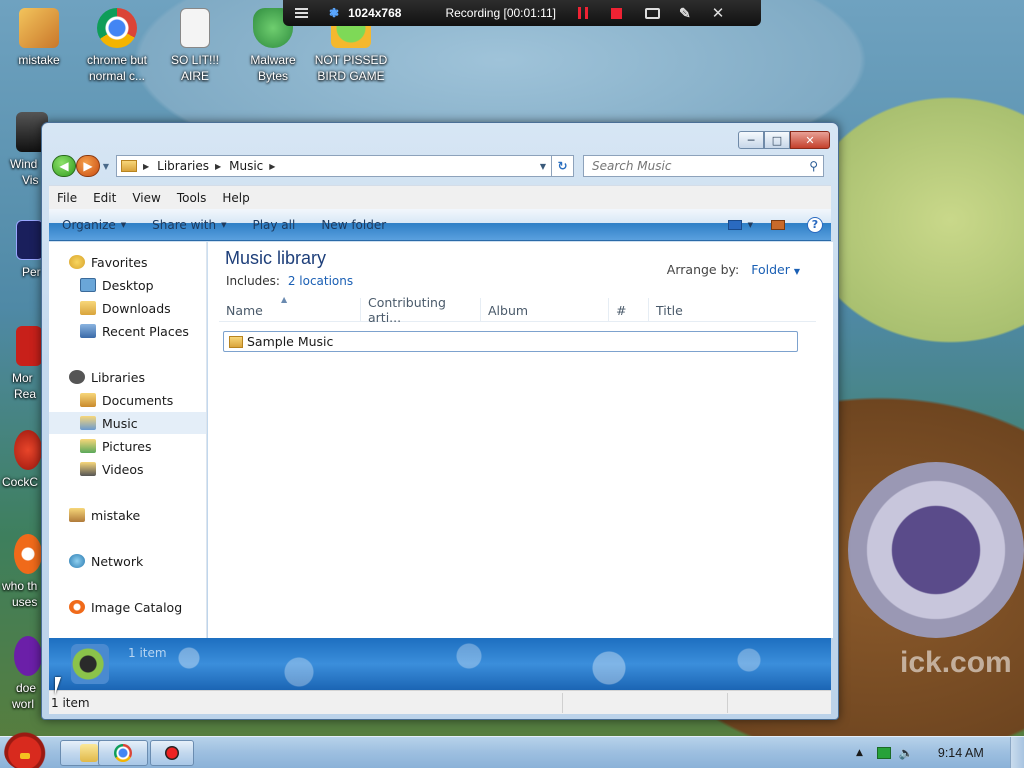 This screenshot has width=1024, height=768. Describe the element at coordinates (146, 198) in the screenshot. I see `menu-view: View` at that location.